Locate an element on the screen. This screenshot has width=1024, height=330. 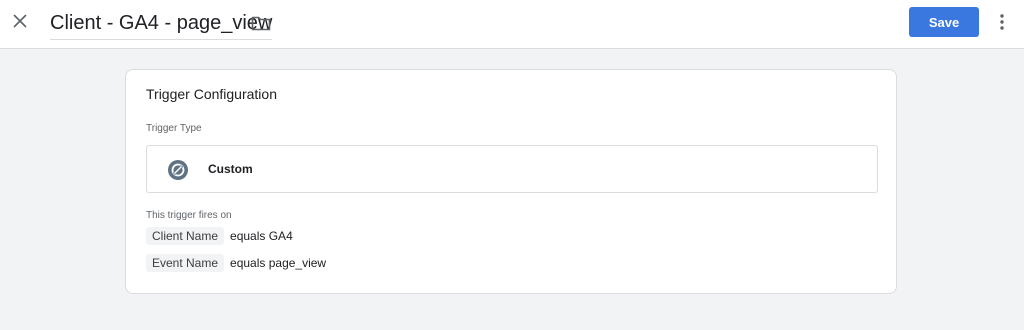
condition-operator: equals page_view is located at coordinates (278, 263).